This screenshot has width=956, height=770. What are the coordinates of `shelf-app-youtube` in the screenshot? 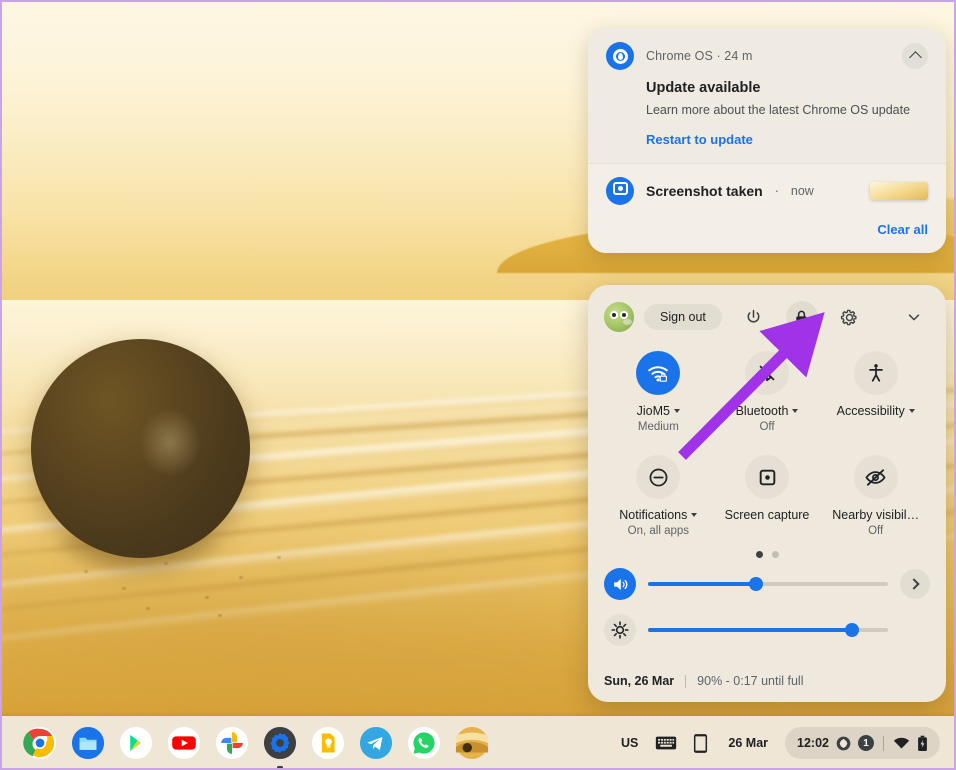 It's located at (184, 743).